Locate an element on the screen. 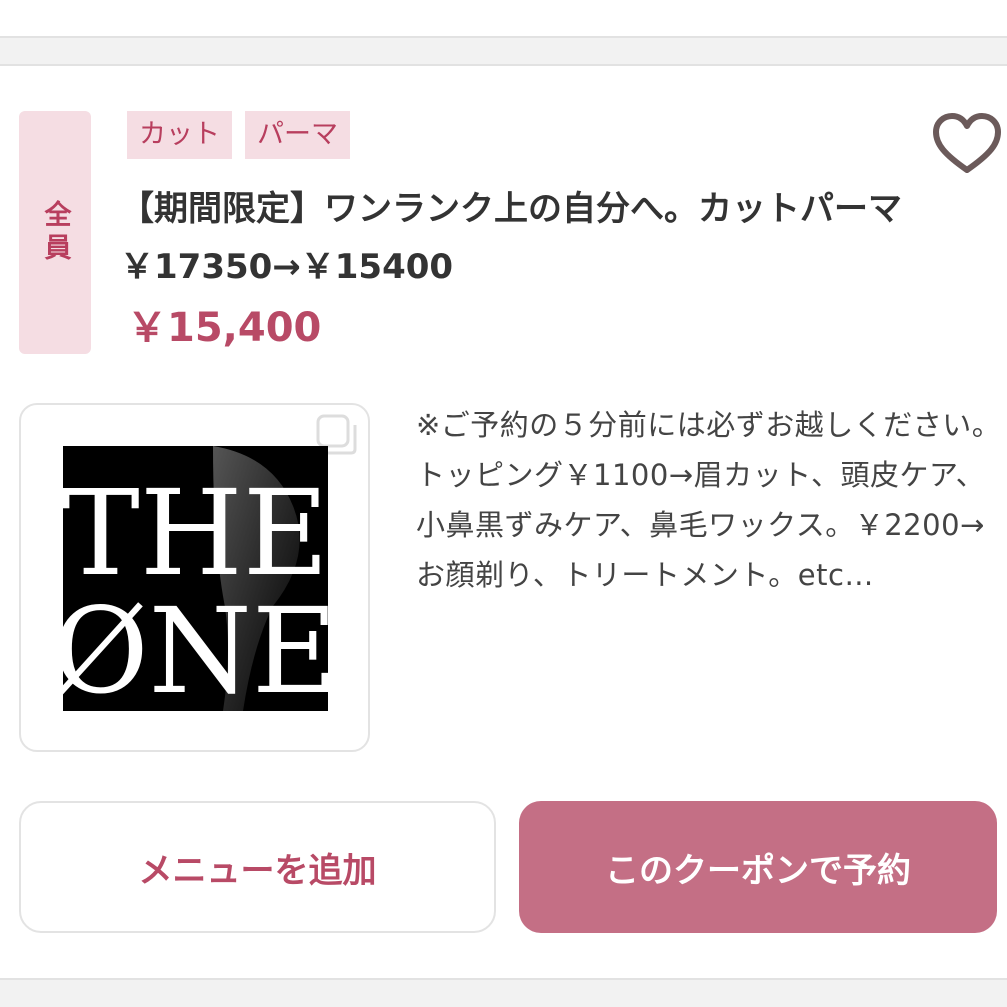 This screenshot has width=1007, height=1007. target-badge: 全員 is located at coordinates (55, 232).